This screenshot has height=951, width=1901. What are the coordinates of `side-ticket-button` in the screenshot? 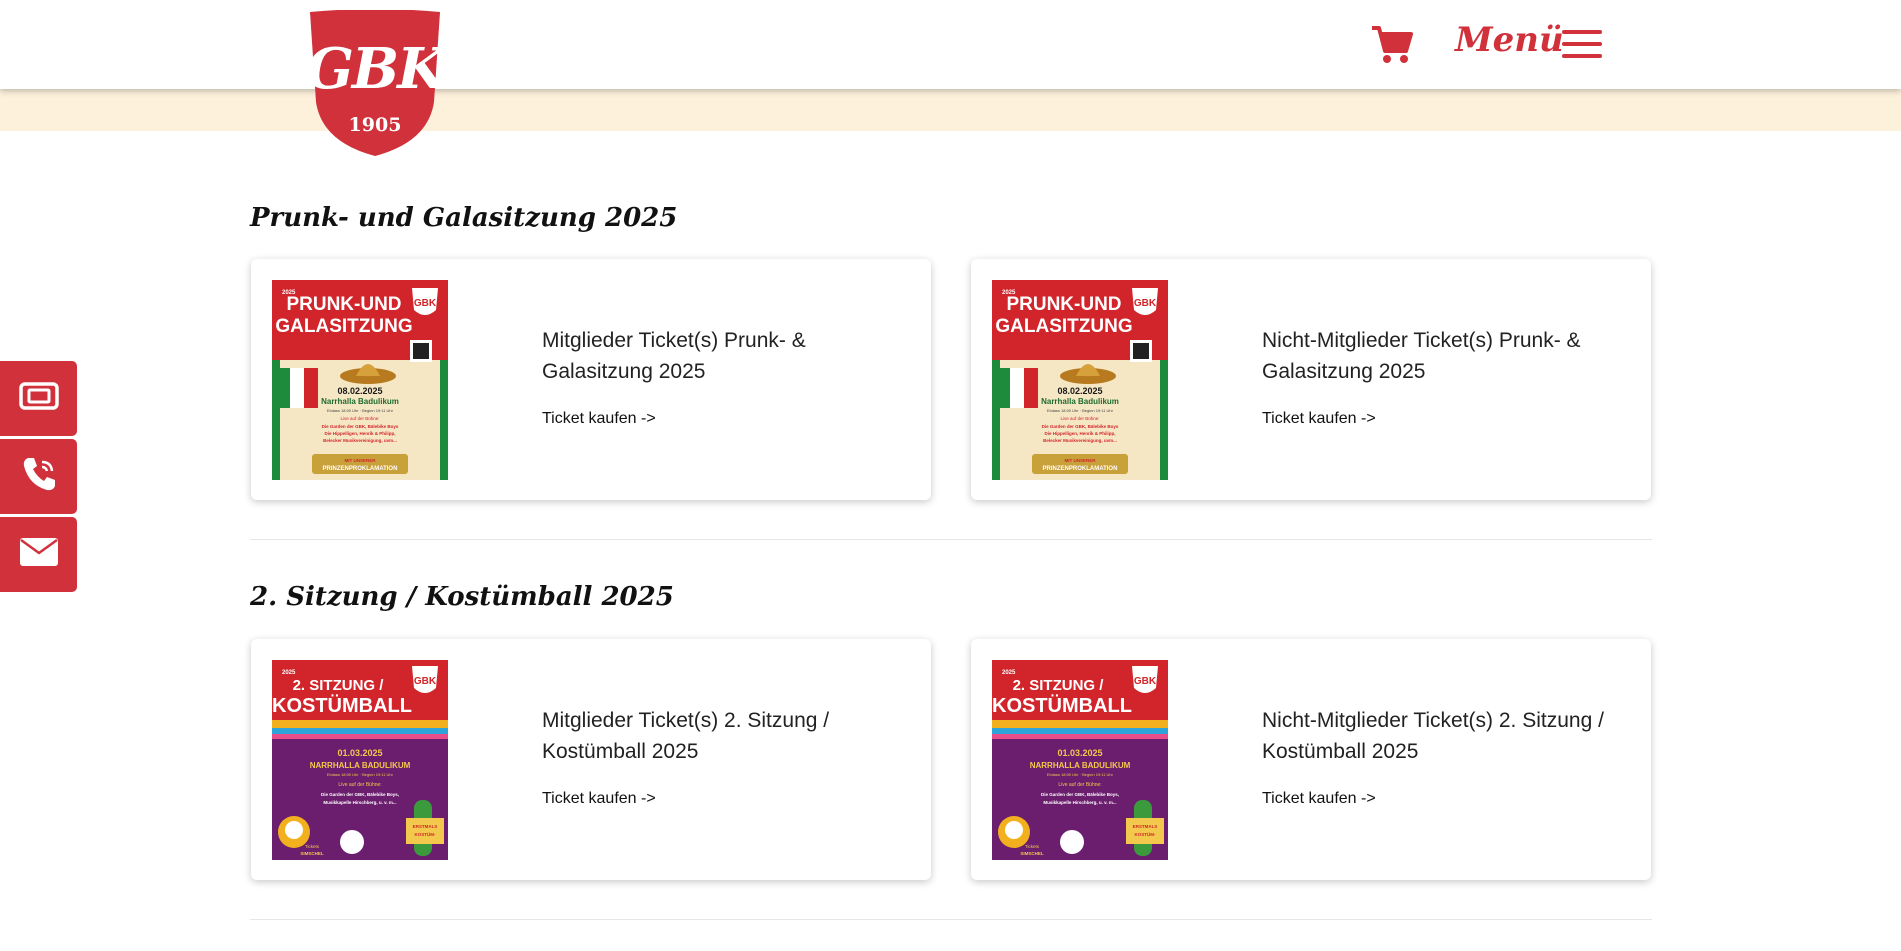 It's located at (38, 398).